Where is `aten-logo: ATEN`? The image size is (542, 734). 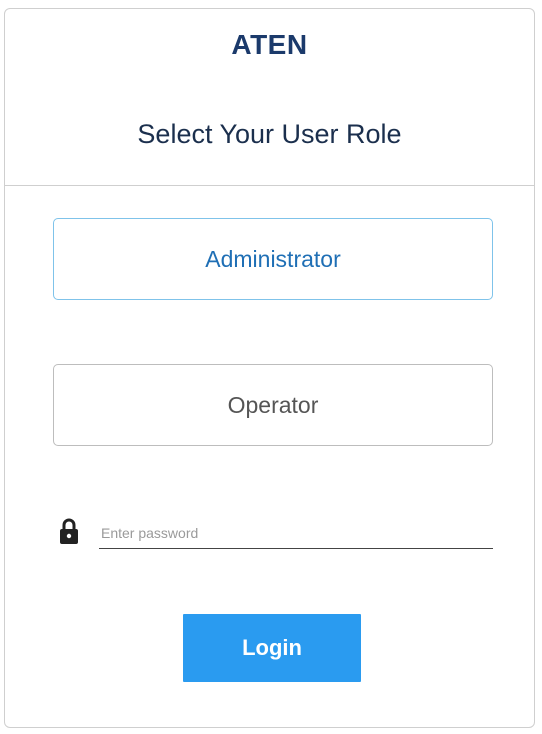
aten-logo: ATEN is located at coordinates (269, 45).